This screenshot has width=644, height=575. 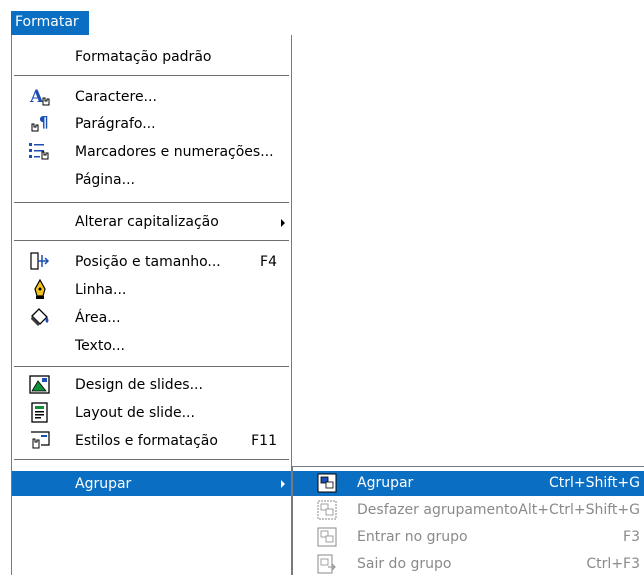 What do you see at coordinates (438, 510) in the screenshot?
I see `submenu-item-label: Desfazer agrupamento` at bounding box center [438, 510].